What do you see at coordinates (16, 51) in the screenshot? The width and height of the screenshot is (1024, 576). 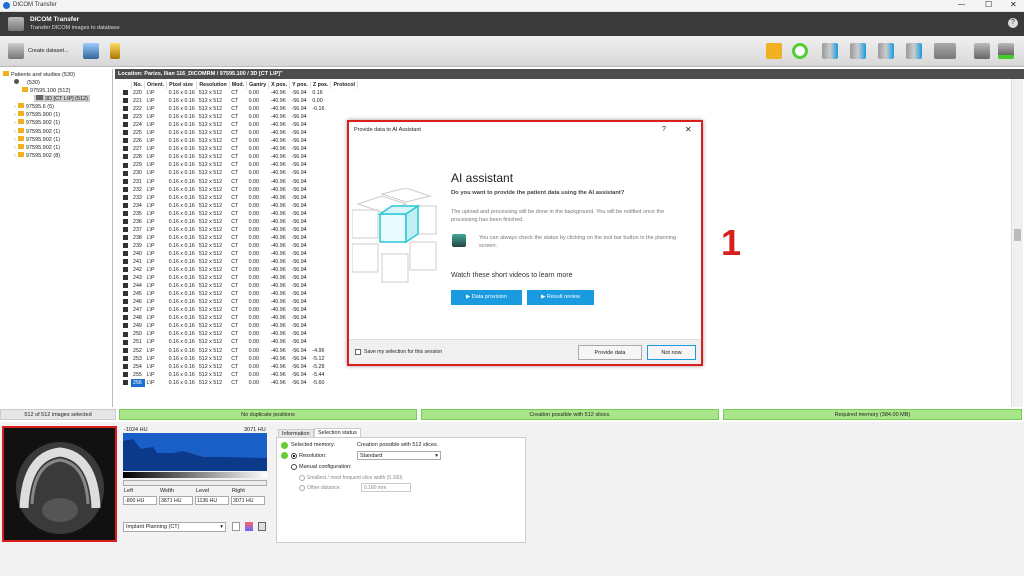 I see `create-dataset-icon` at bounding box center [16, 51].